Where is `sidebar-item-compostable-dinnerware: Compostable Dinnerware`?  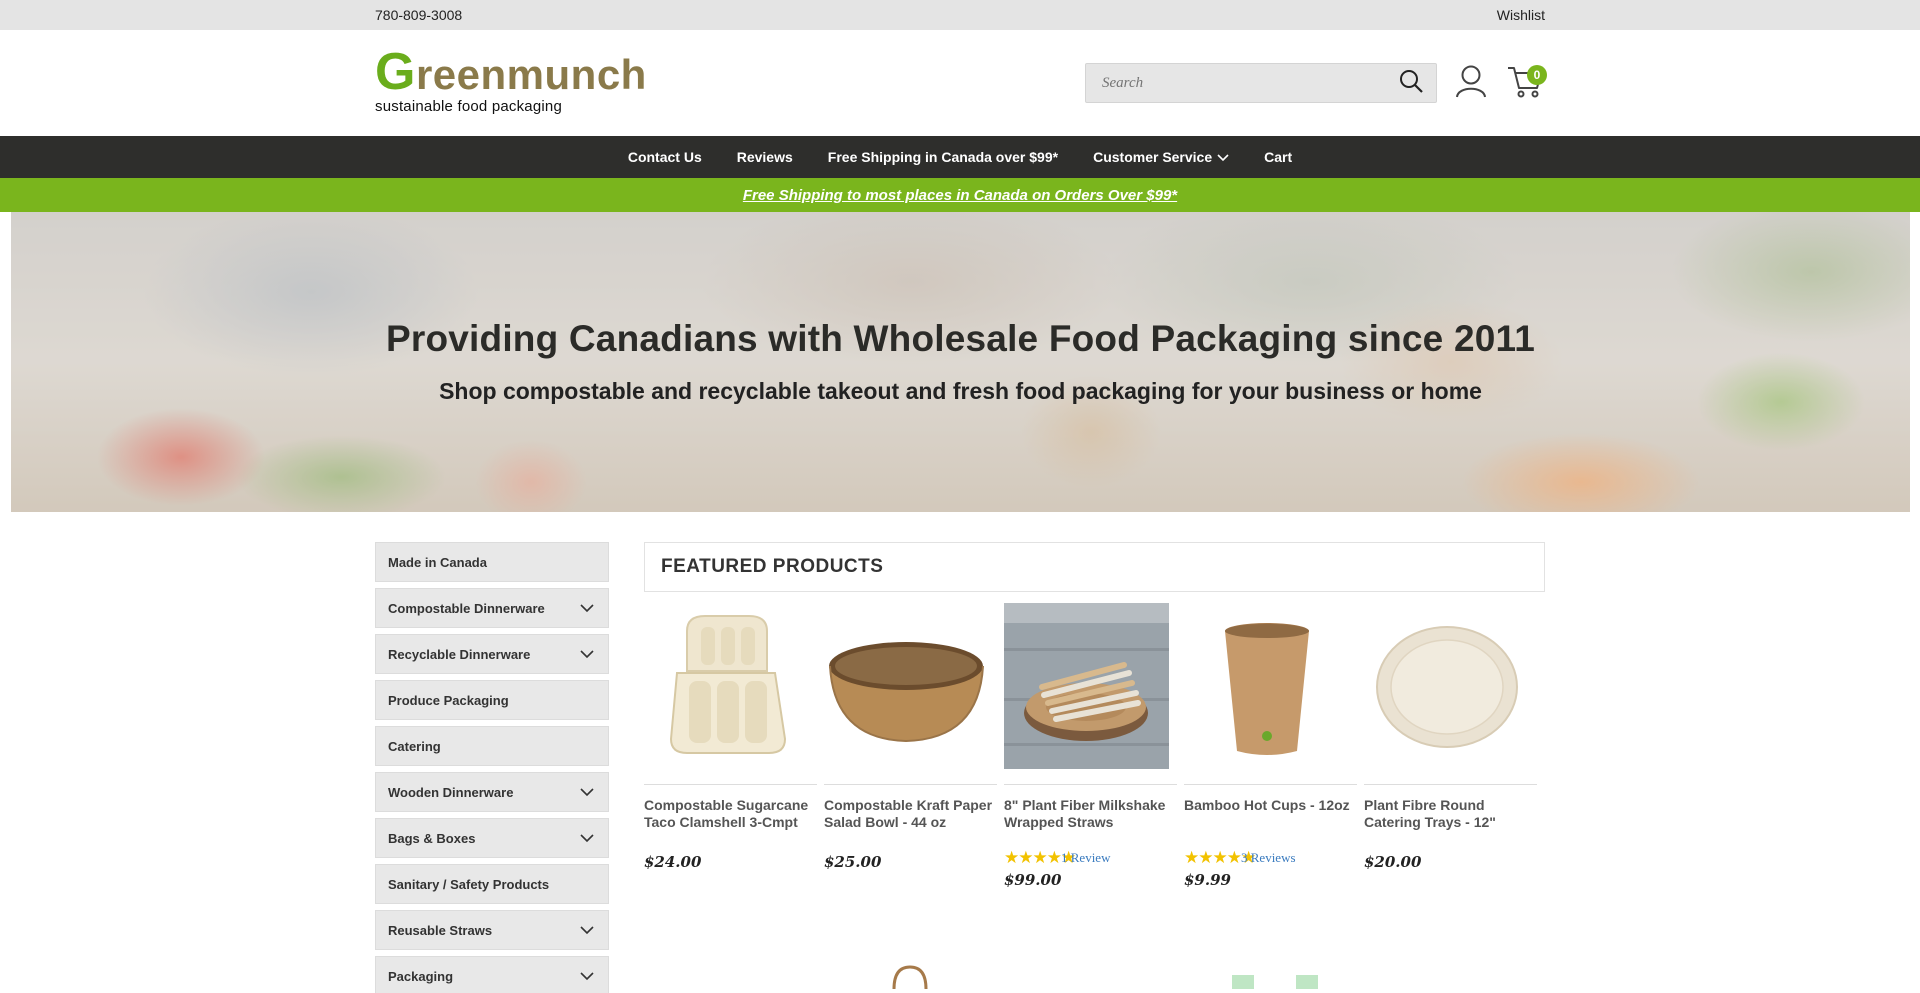 sidebar-item-compostable-dinnerware: Compostable Dinnerware is located at coordinates (492, 608).